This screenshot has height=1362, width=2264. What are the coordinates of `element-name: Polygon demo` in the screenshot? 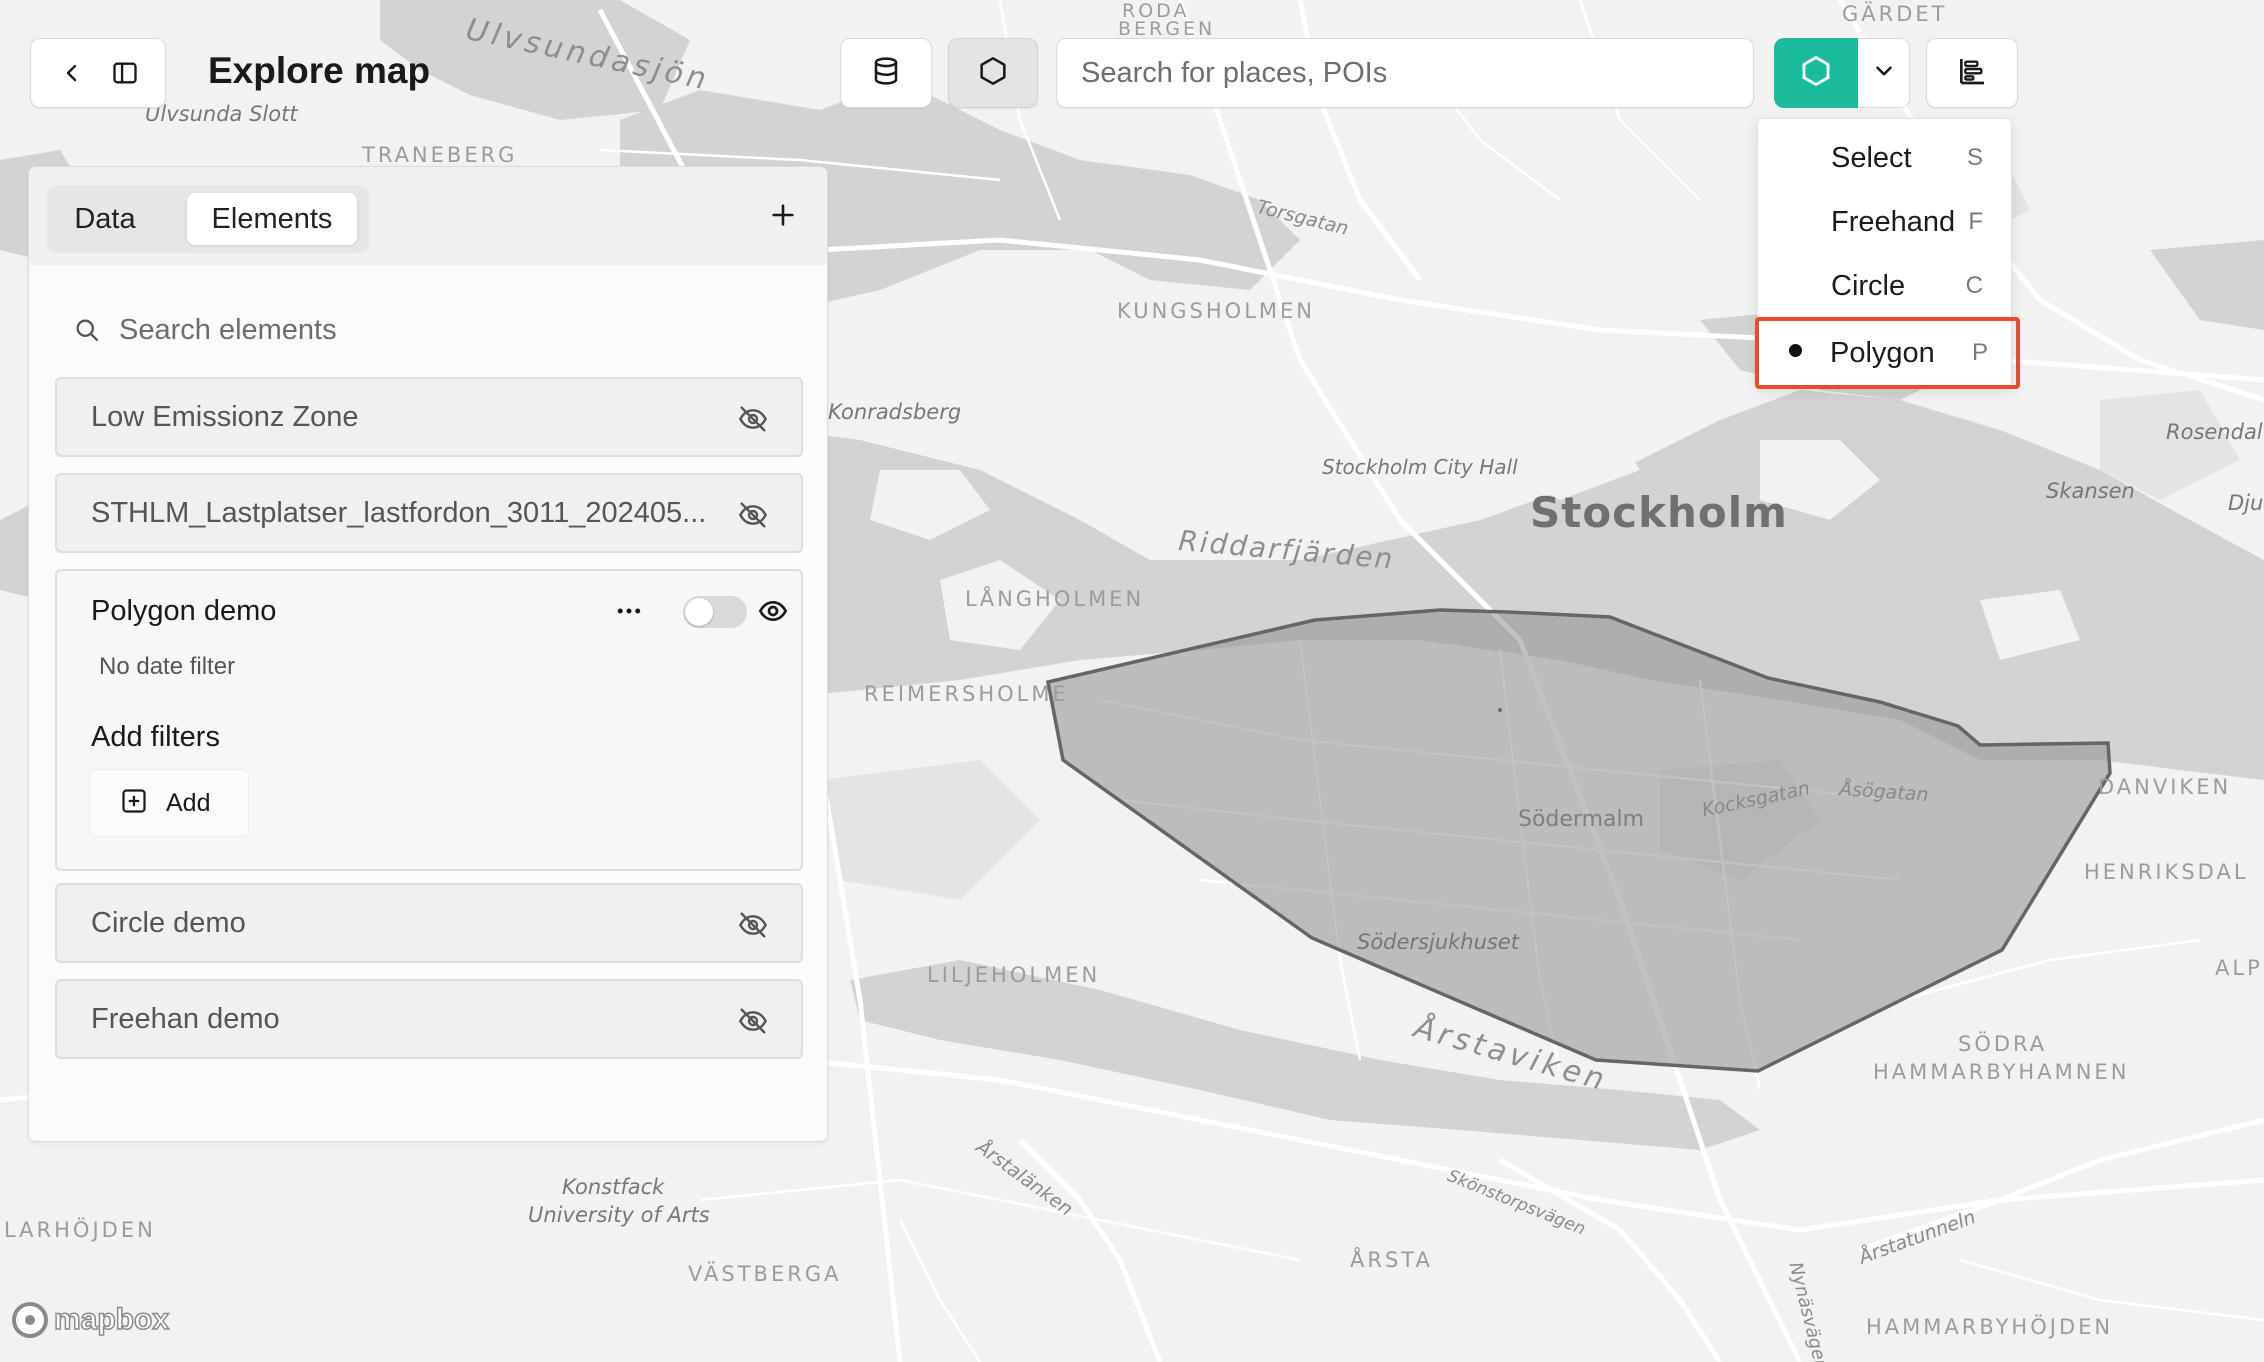 It's located at (184, 611).